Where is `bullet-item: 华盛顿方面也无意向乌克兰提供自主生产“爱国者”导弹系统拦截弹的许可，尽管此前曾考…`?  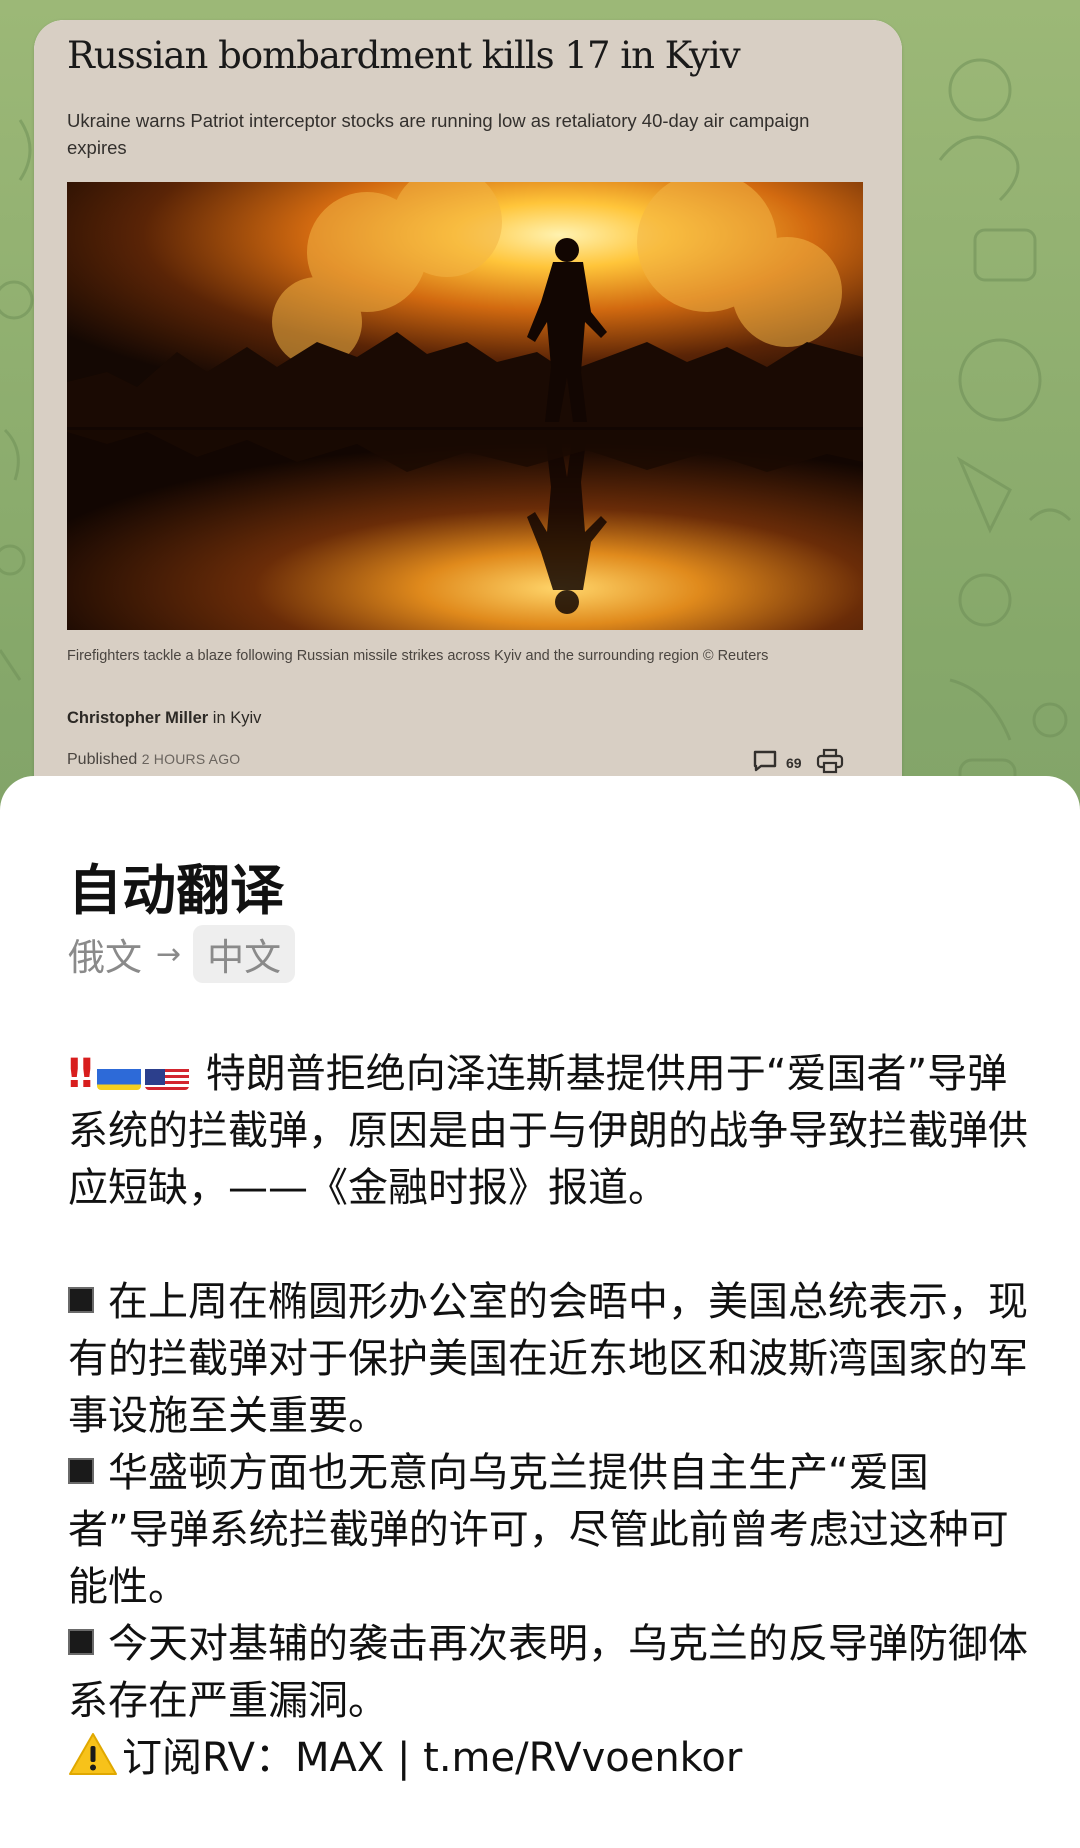 bullet-item: 华盛顿方面也无意向乌克兰提供自主生产“爱国者”导弹系统拦截弹的许可，尽管此前曾考… is located at coordinates (548, 1530).